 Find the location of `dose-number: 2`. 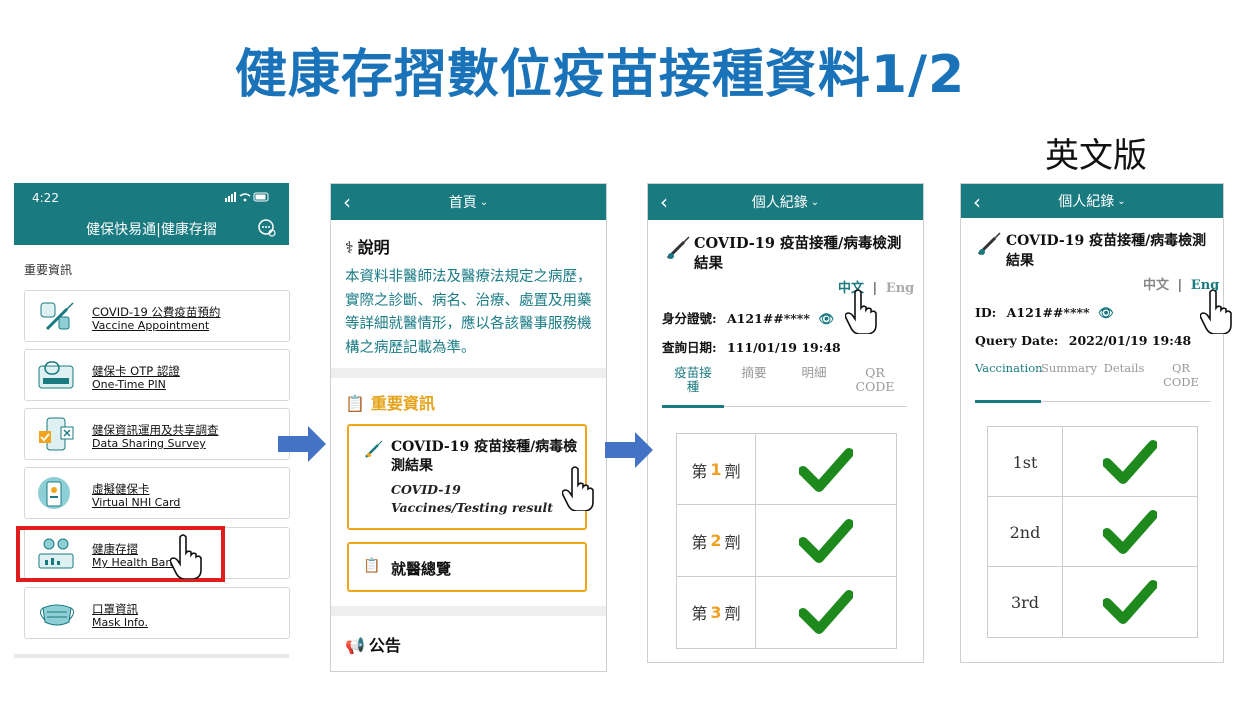

dose-number: 2 is located at coordinates (716, 541).